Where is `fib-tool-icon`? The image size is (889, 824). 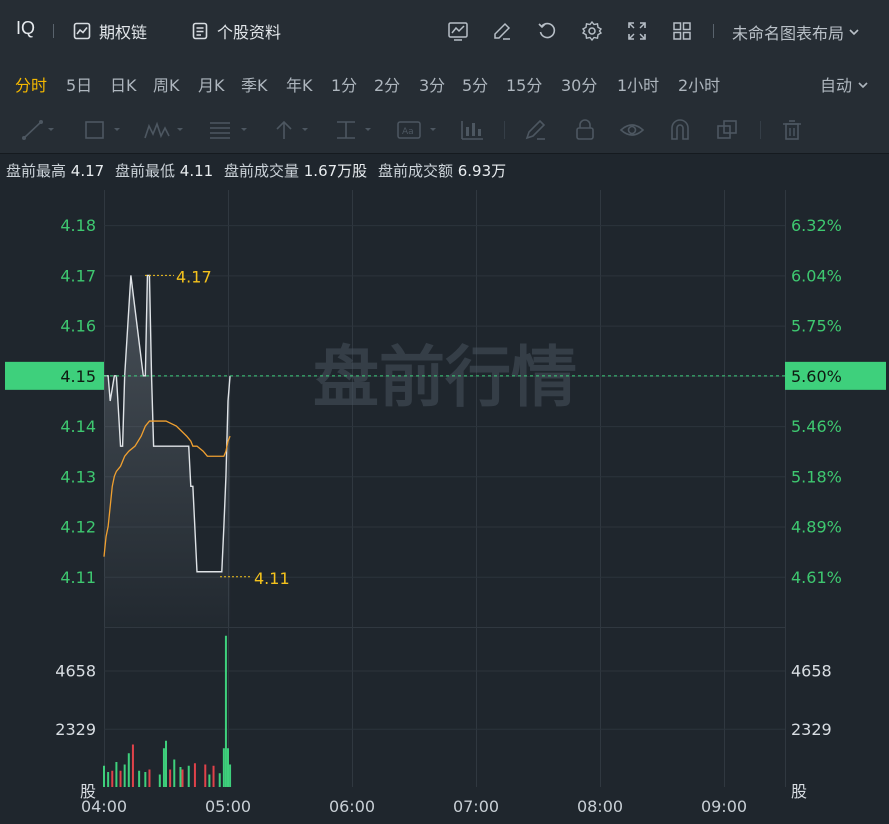 fib-tool-icon is located at coordinates (230, 130).